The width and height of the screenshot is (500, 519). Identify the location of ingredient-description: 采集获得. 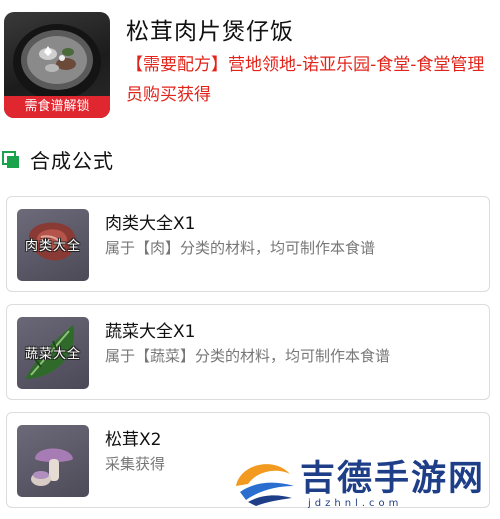
(135, 464).